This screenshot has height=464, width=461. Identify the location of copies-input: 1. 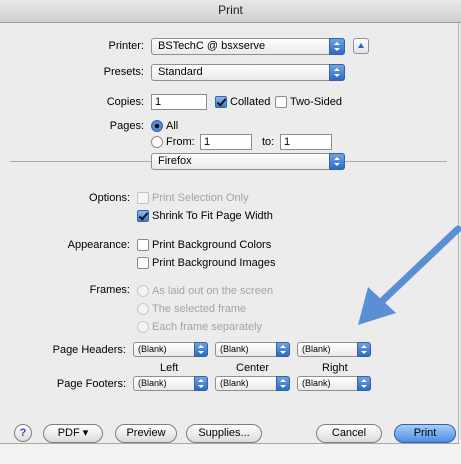
(179, 102).